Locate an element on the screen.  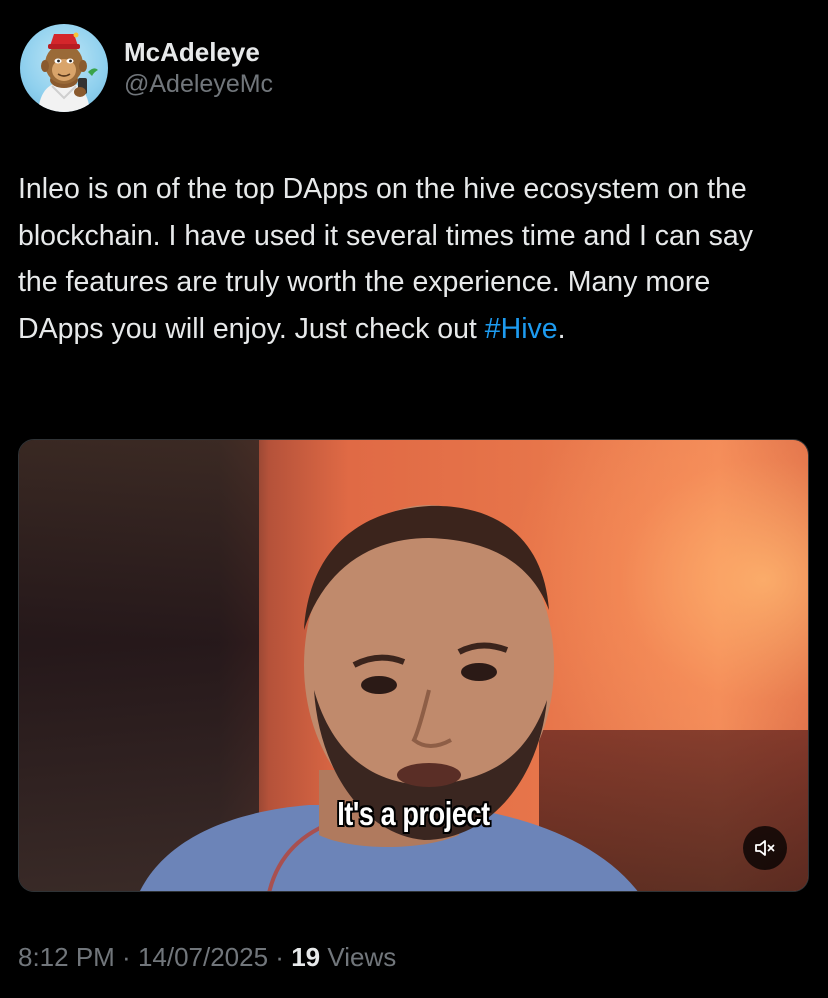
video-subtitle: It's a project is located at coordinates (413, 813).